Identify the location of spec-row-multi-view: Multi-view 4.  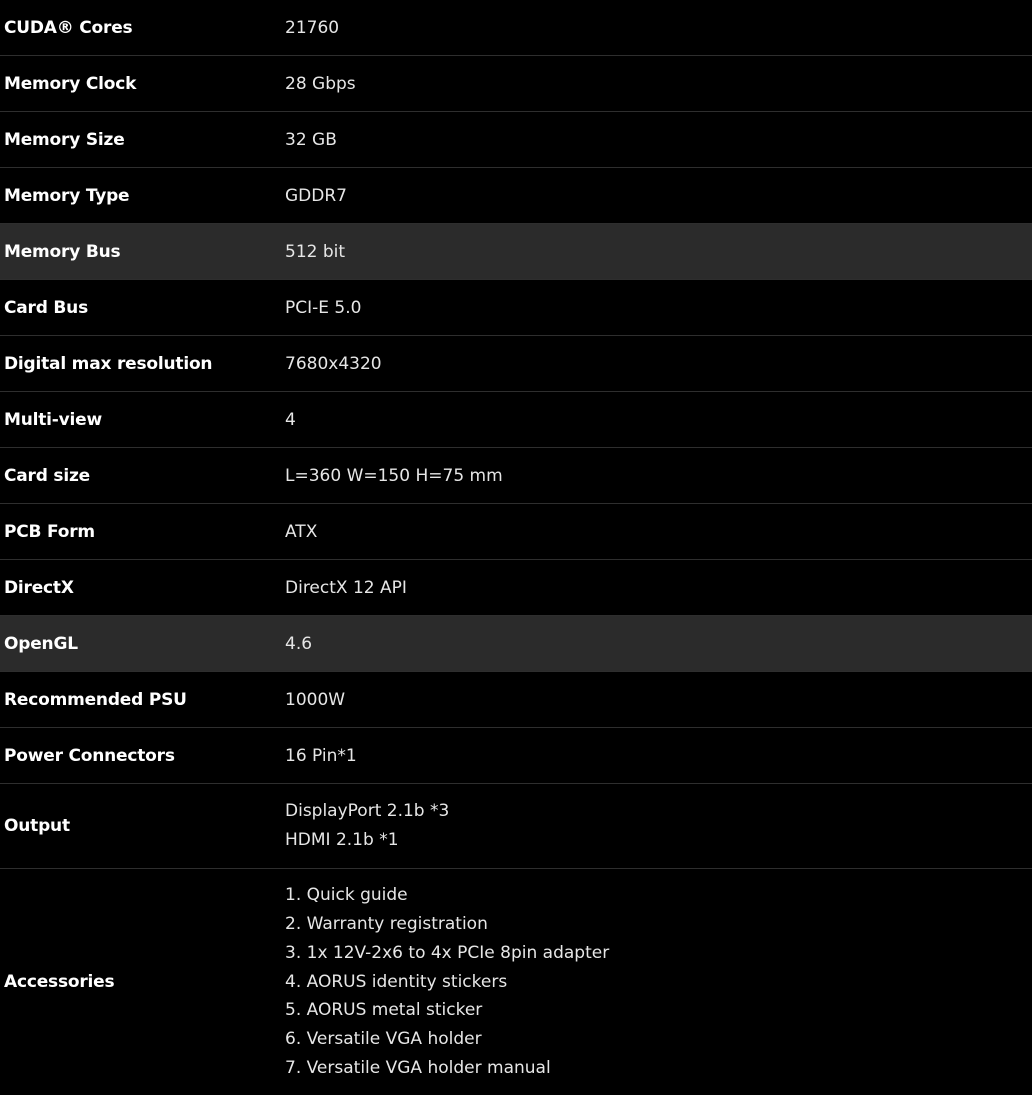
(516, 420).